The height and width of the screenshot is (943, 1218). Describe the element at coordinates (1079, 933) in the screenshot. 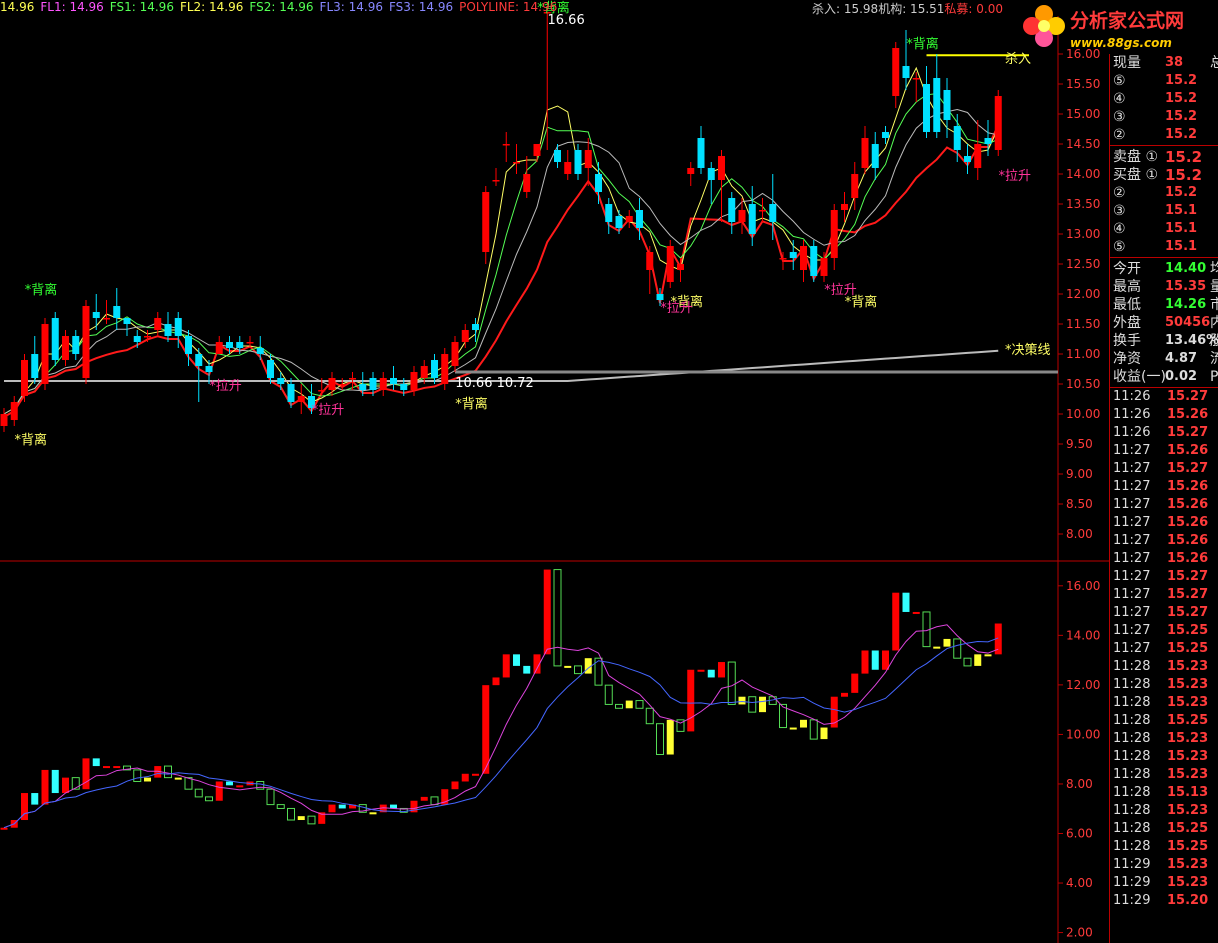

I see `y-tick-label: 2.00` at that location.